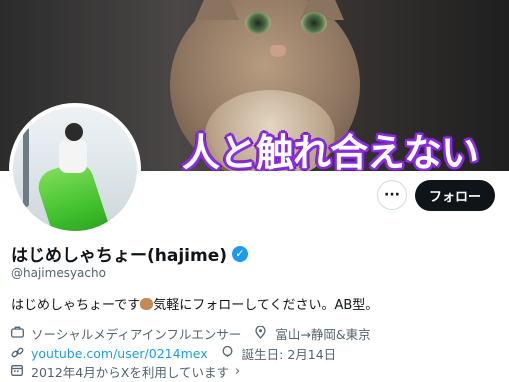  I want to click on avatar, so click(75, 169).